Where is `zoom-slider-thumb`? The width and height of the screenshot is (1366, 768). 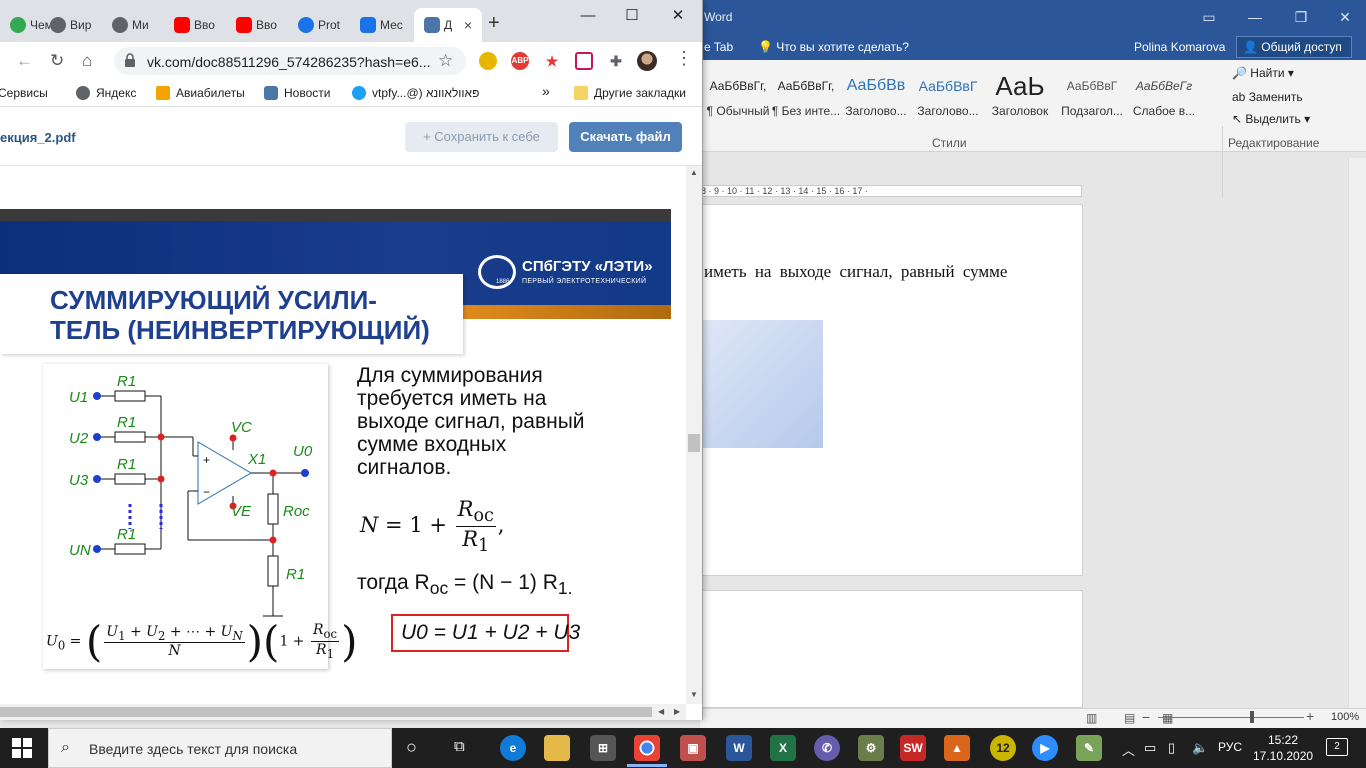 zoom-slider-thumb is located at coordinates (1252, 717).